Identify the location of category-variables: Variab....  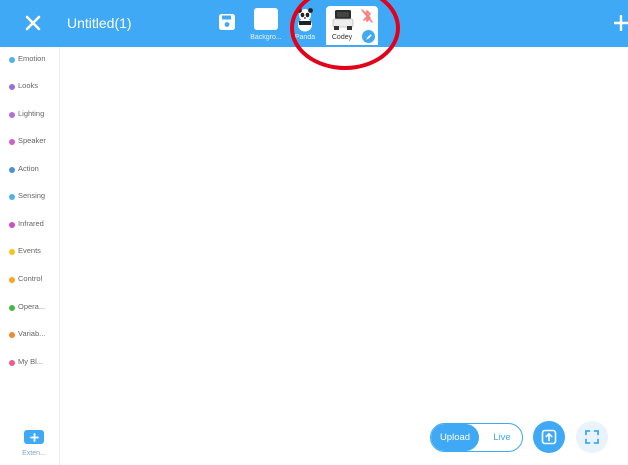
(30, 335).